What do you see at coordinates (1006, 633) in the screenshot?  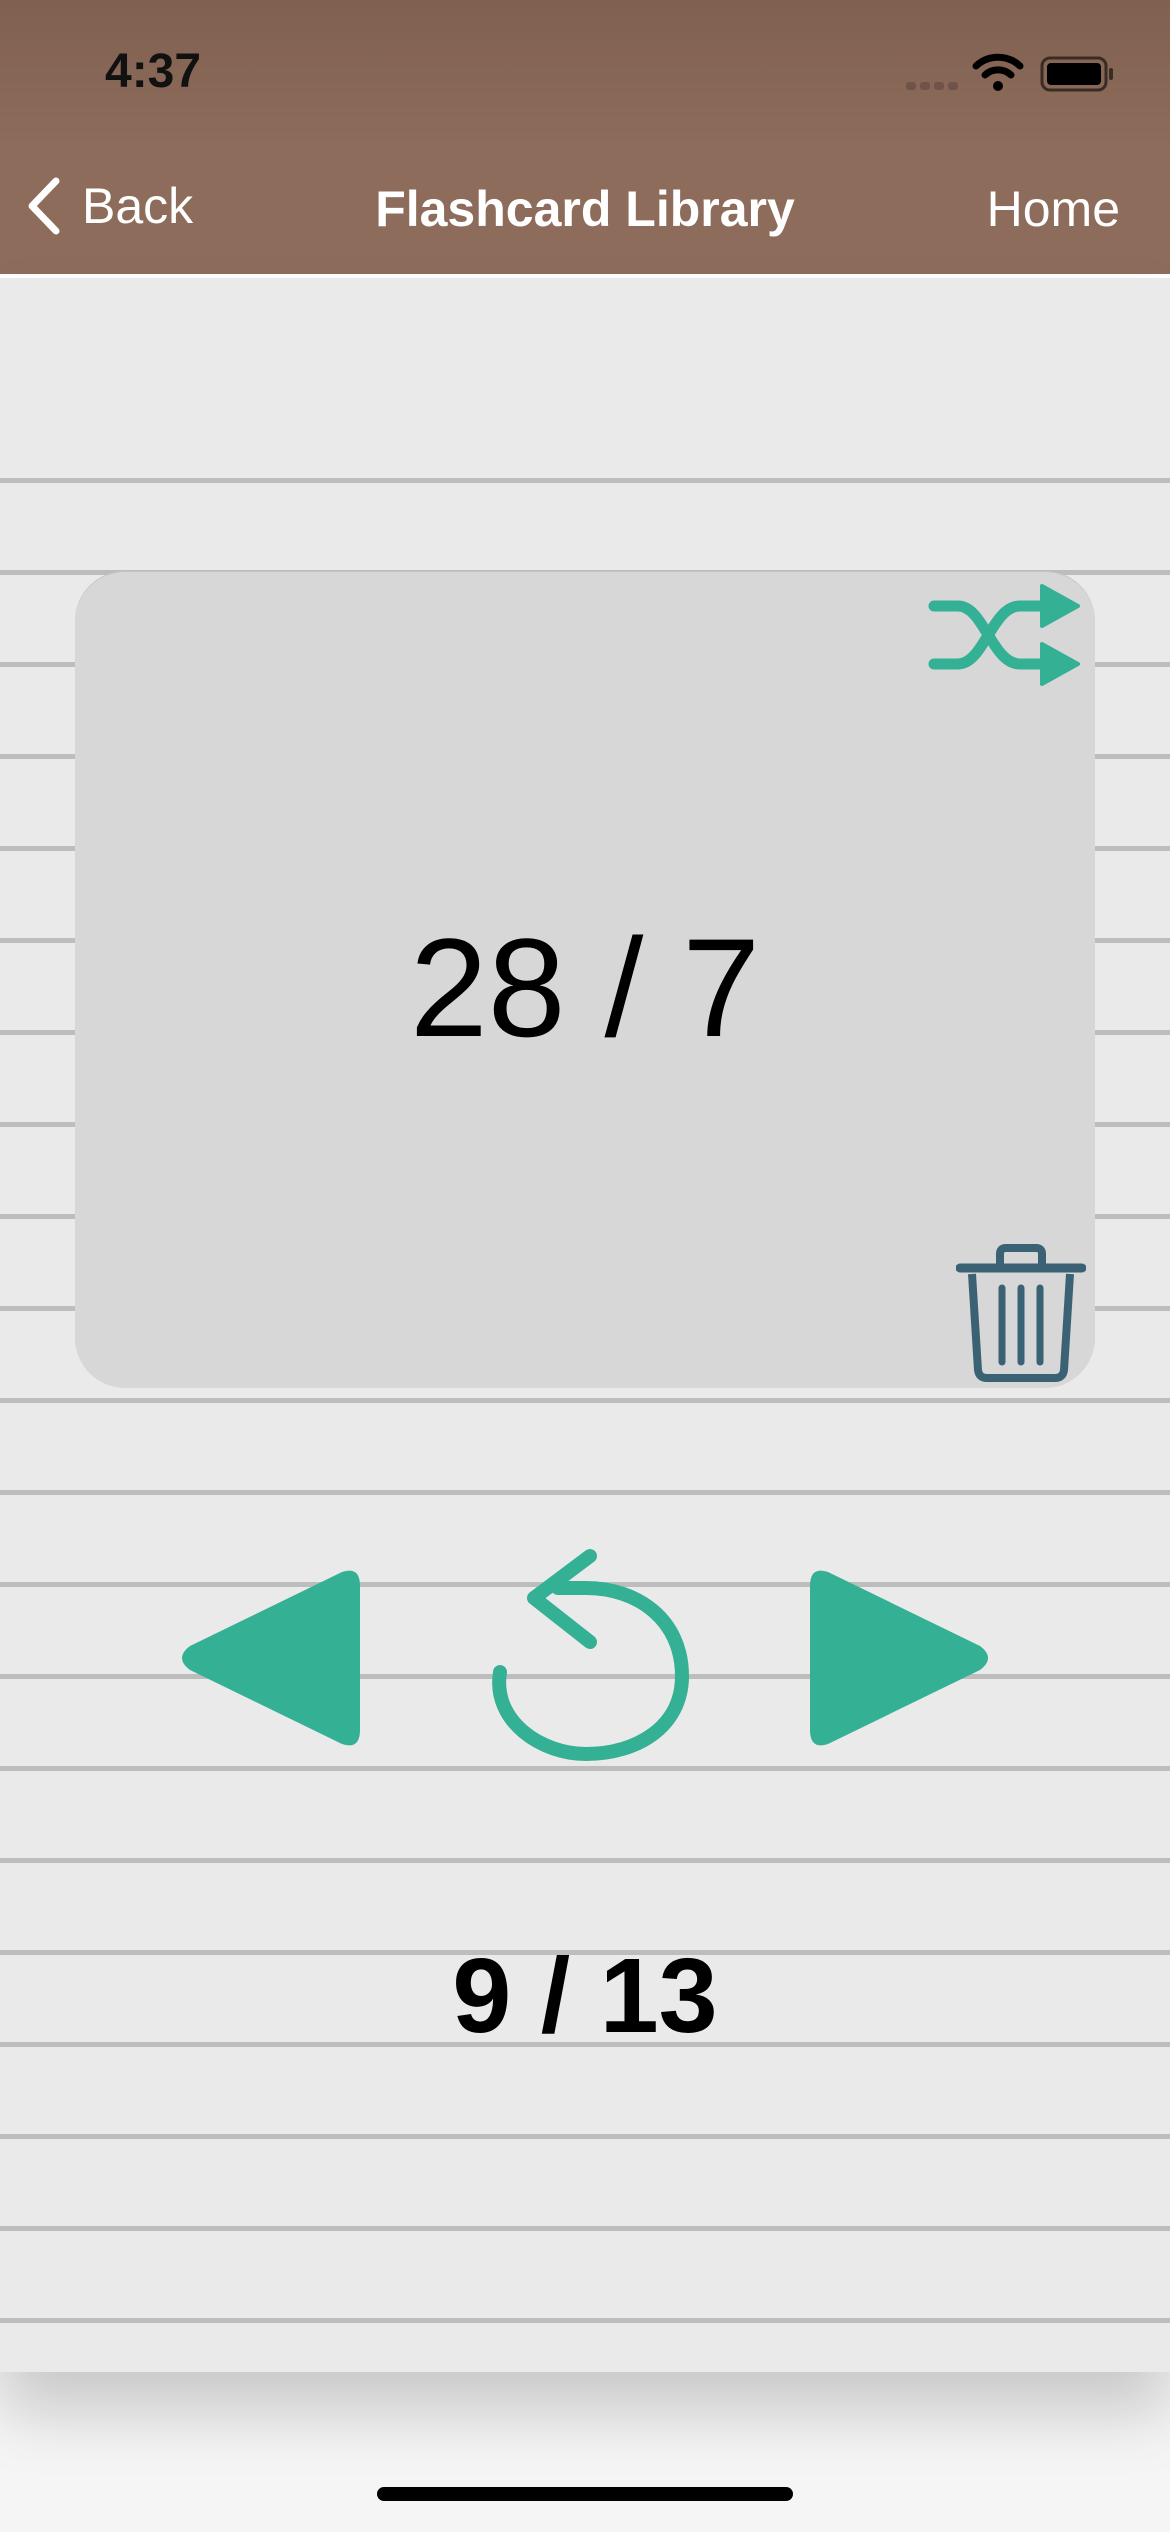 I see `shuffle-icon` at bounding box center [1006, 633].